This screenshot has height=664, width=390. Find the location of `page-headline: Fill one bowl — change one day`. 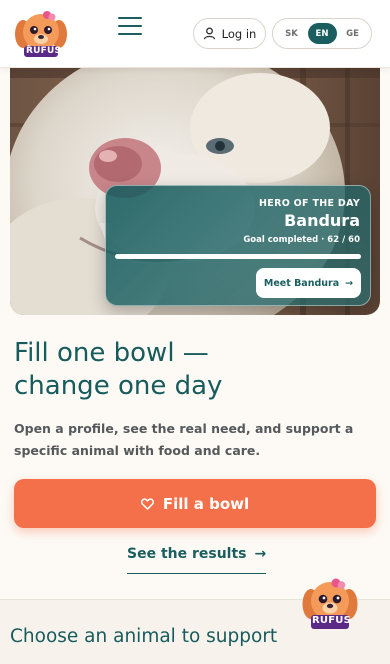

page-headline: Fill one bowl — change one day is located at coordinates (184, 370).